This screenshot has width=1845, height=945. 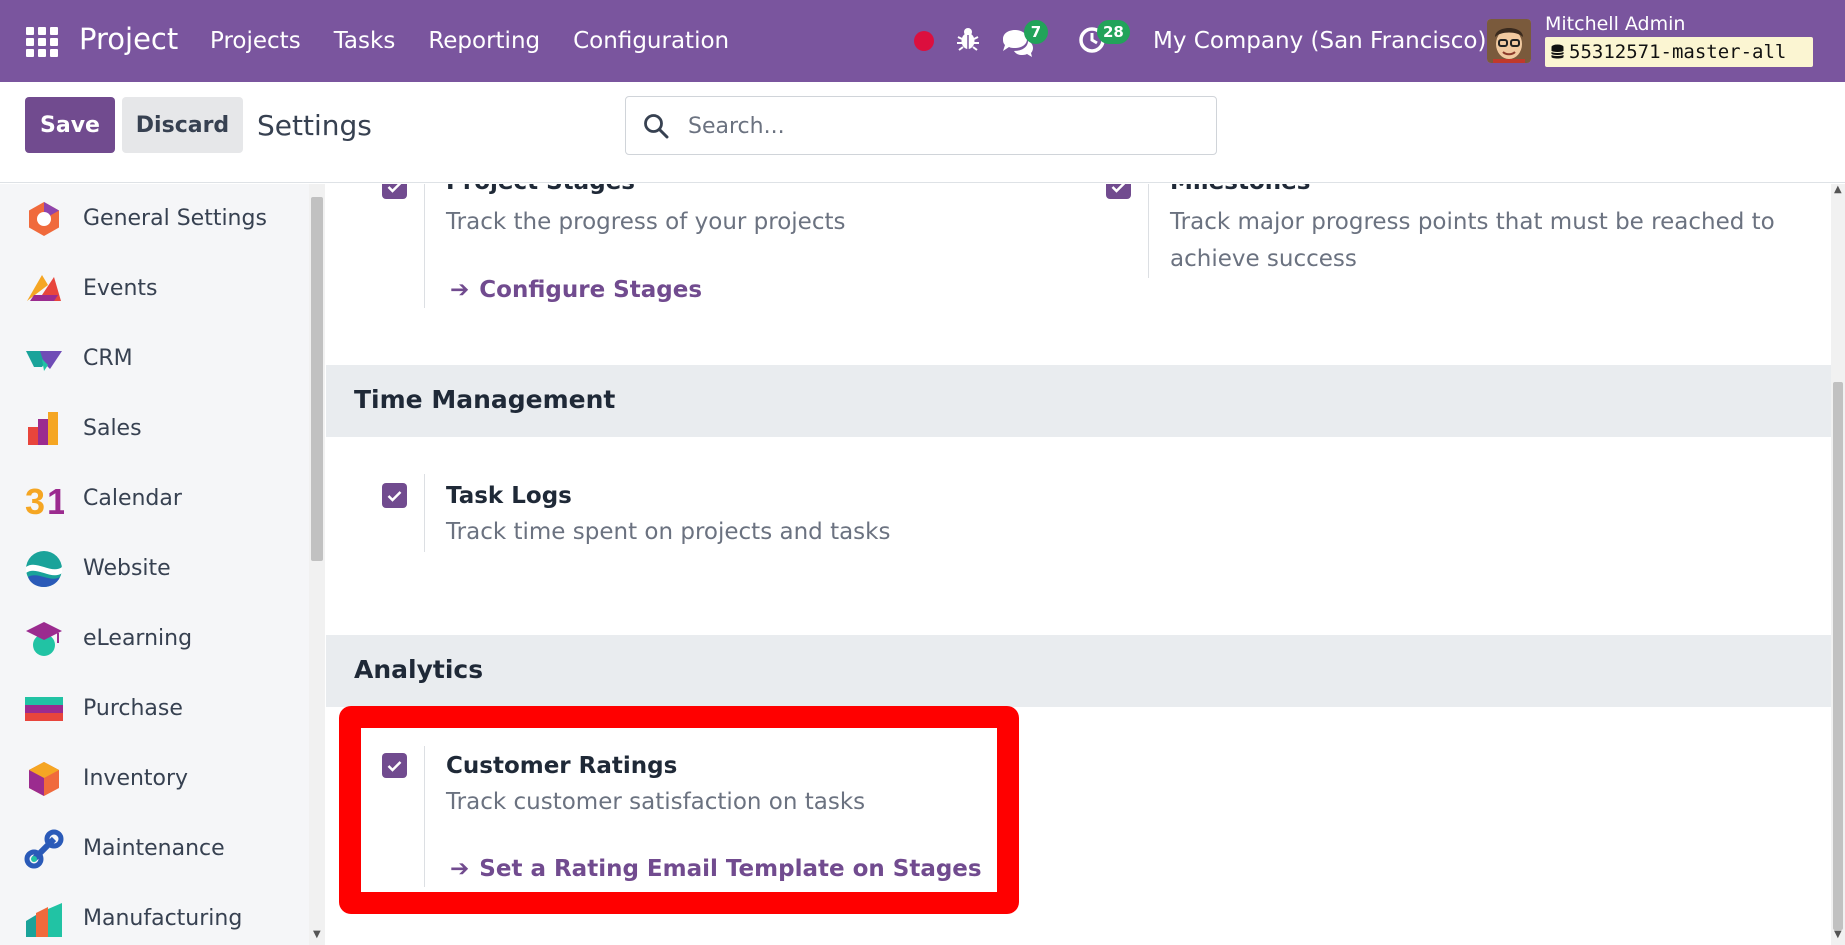 What do you see at coordinates (35, 500) in the screenshot?
I see `svg-text: 3` at bounding box center [35, 500].